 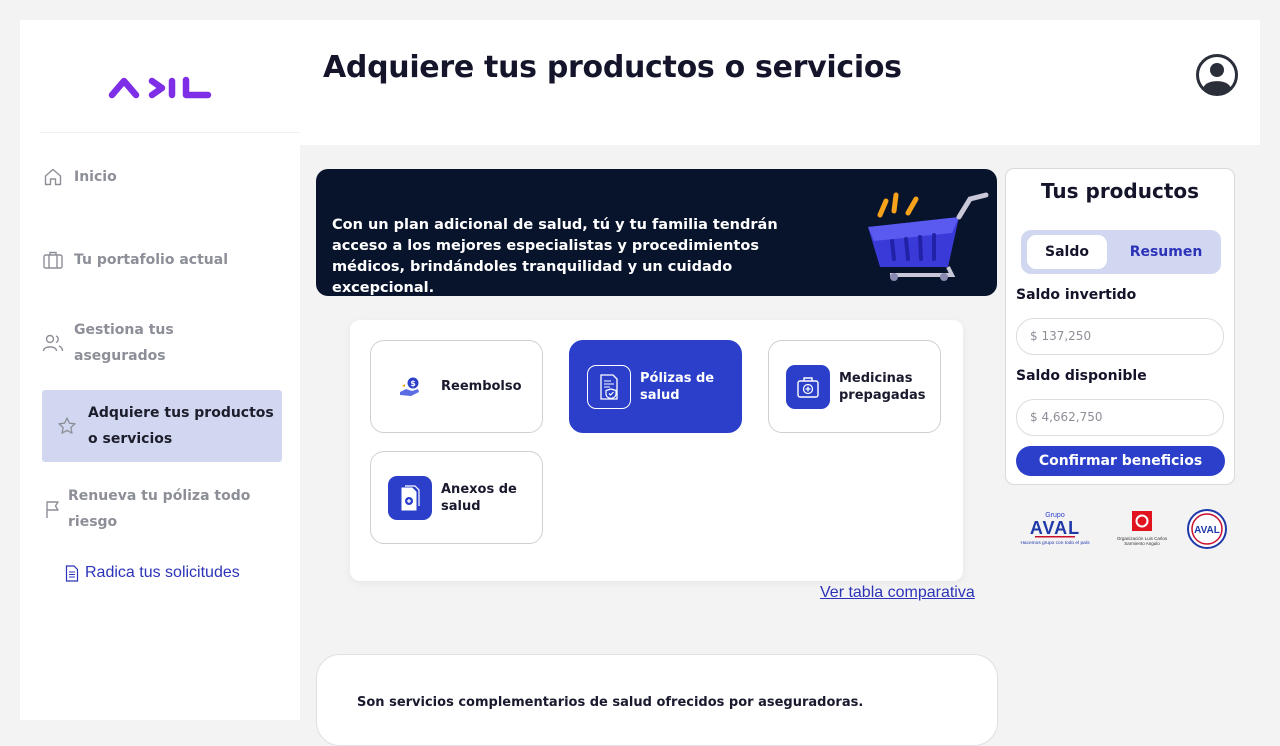 What do you see at coordinates (1076, 295) in the screenshot?
I see `saldo-invertido-label: Saldo invertido` at bounding box center [1076, 295].